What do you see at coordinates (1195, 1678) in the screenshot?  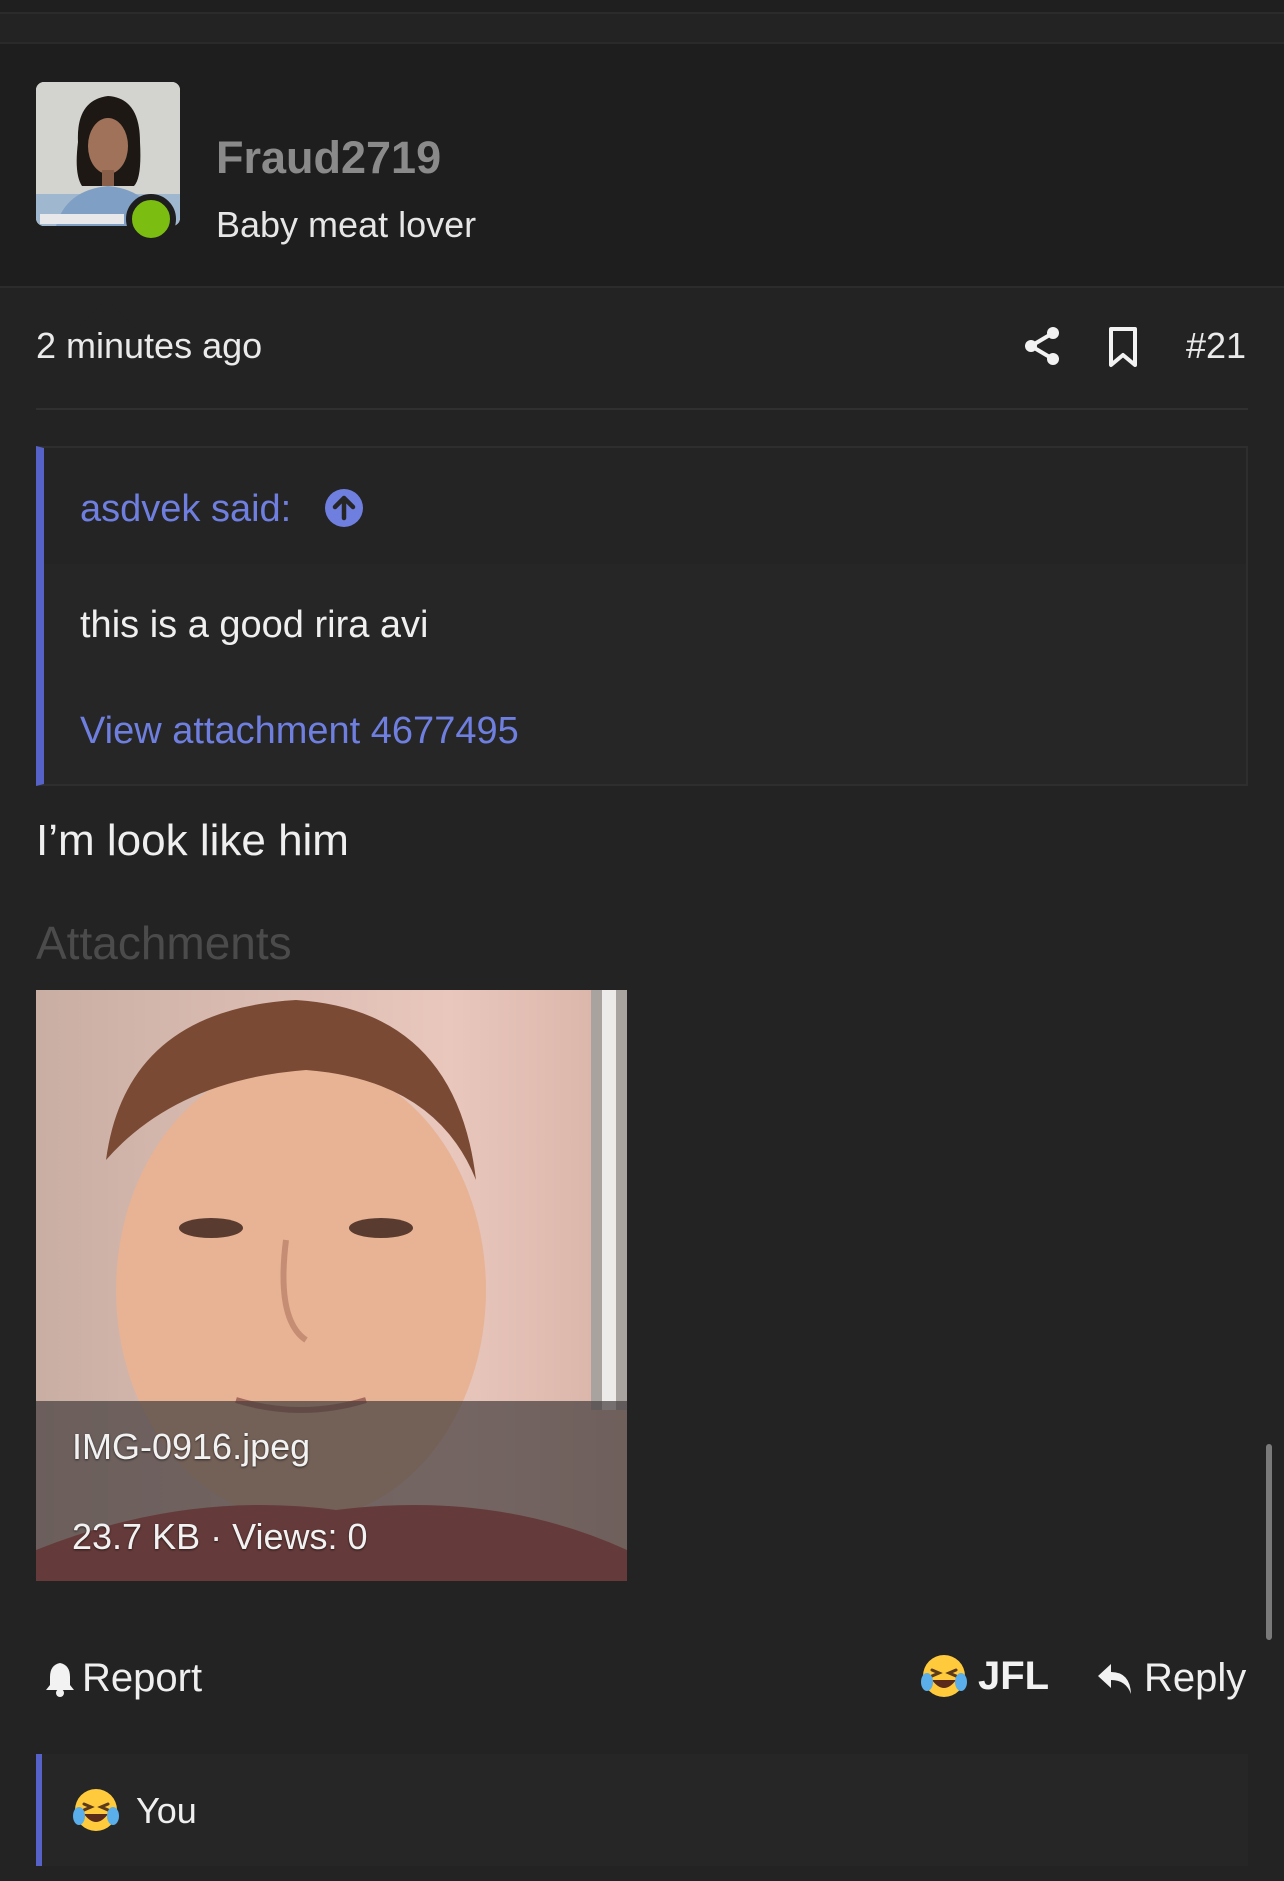 I see `reply-label: Reply` at bounding box center [1195, 1678].